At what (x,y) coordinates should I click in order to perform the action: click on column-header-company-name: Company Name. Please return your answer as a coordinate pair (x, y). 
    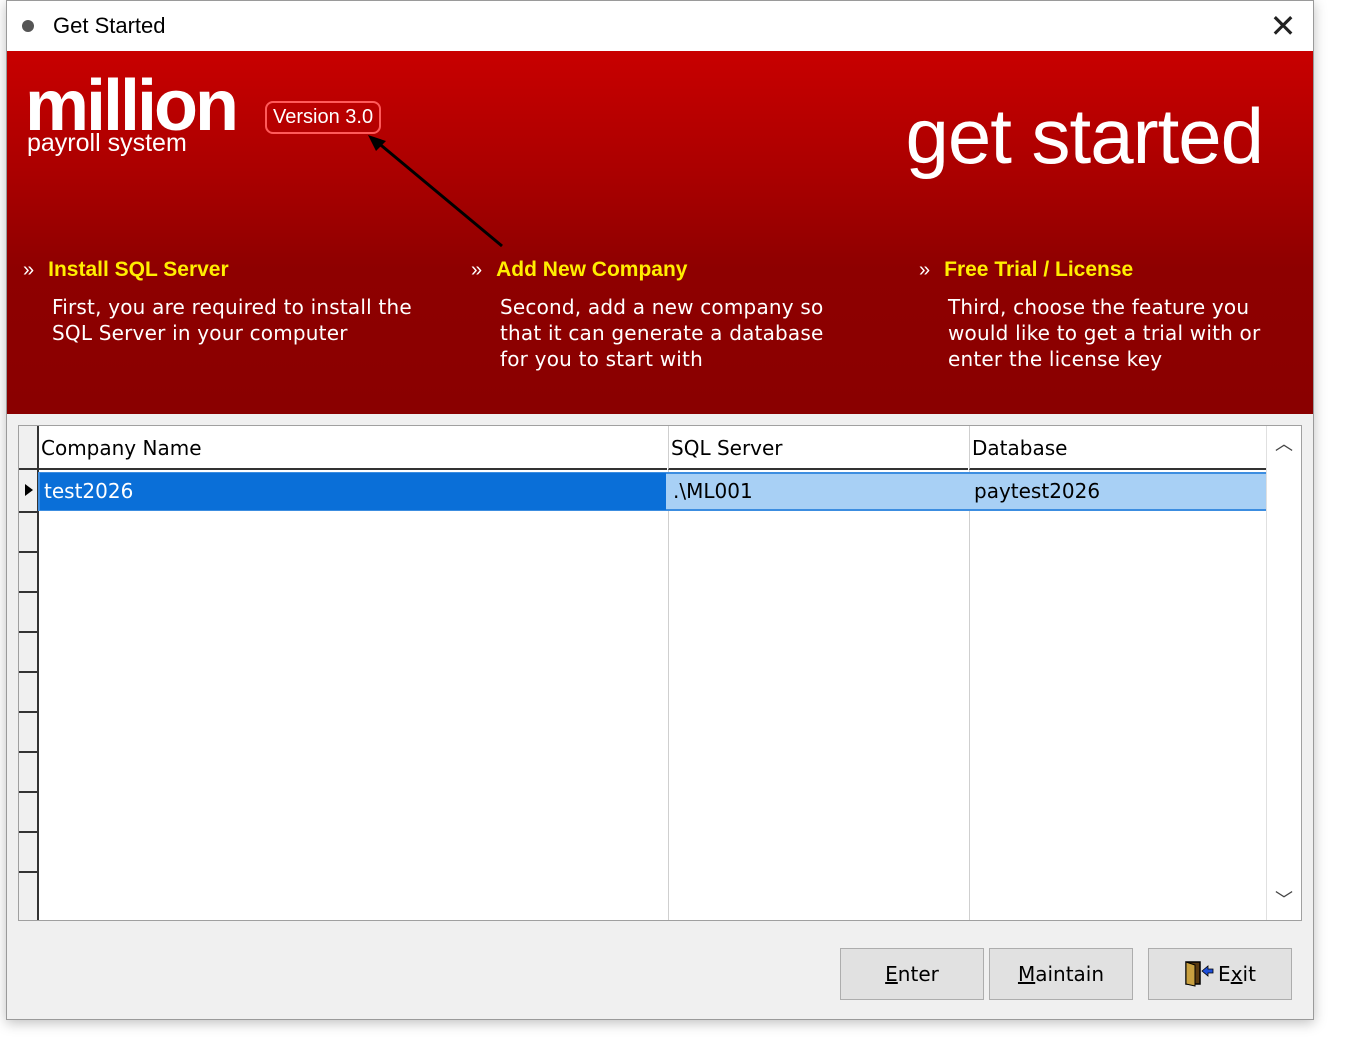
    Looking at the image, I should click on (353, 448).